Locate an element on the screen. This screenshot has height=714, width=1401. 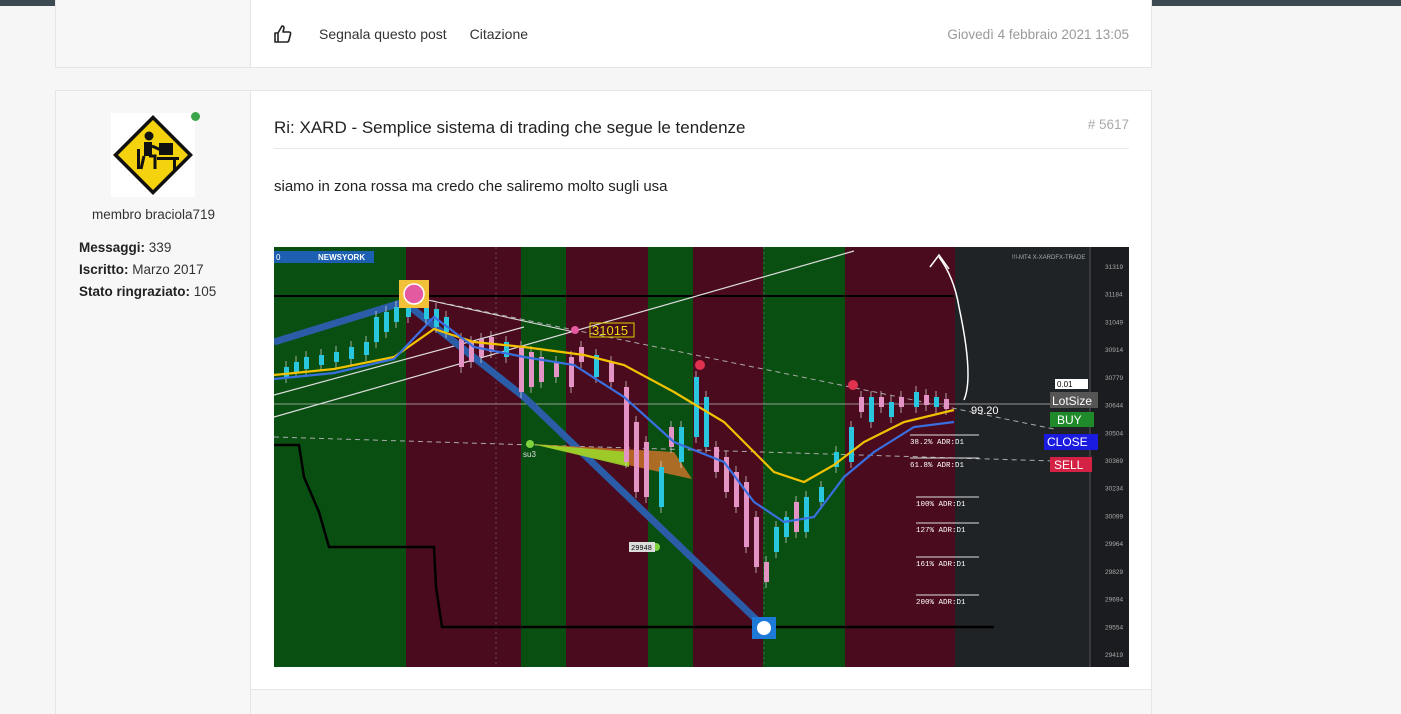
price-scale-label: 29419 is located at coordinates (1114, 655).